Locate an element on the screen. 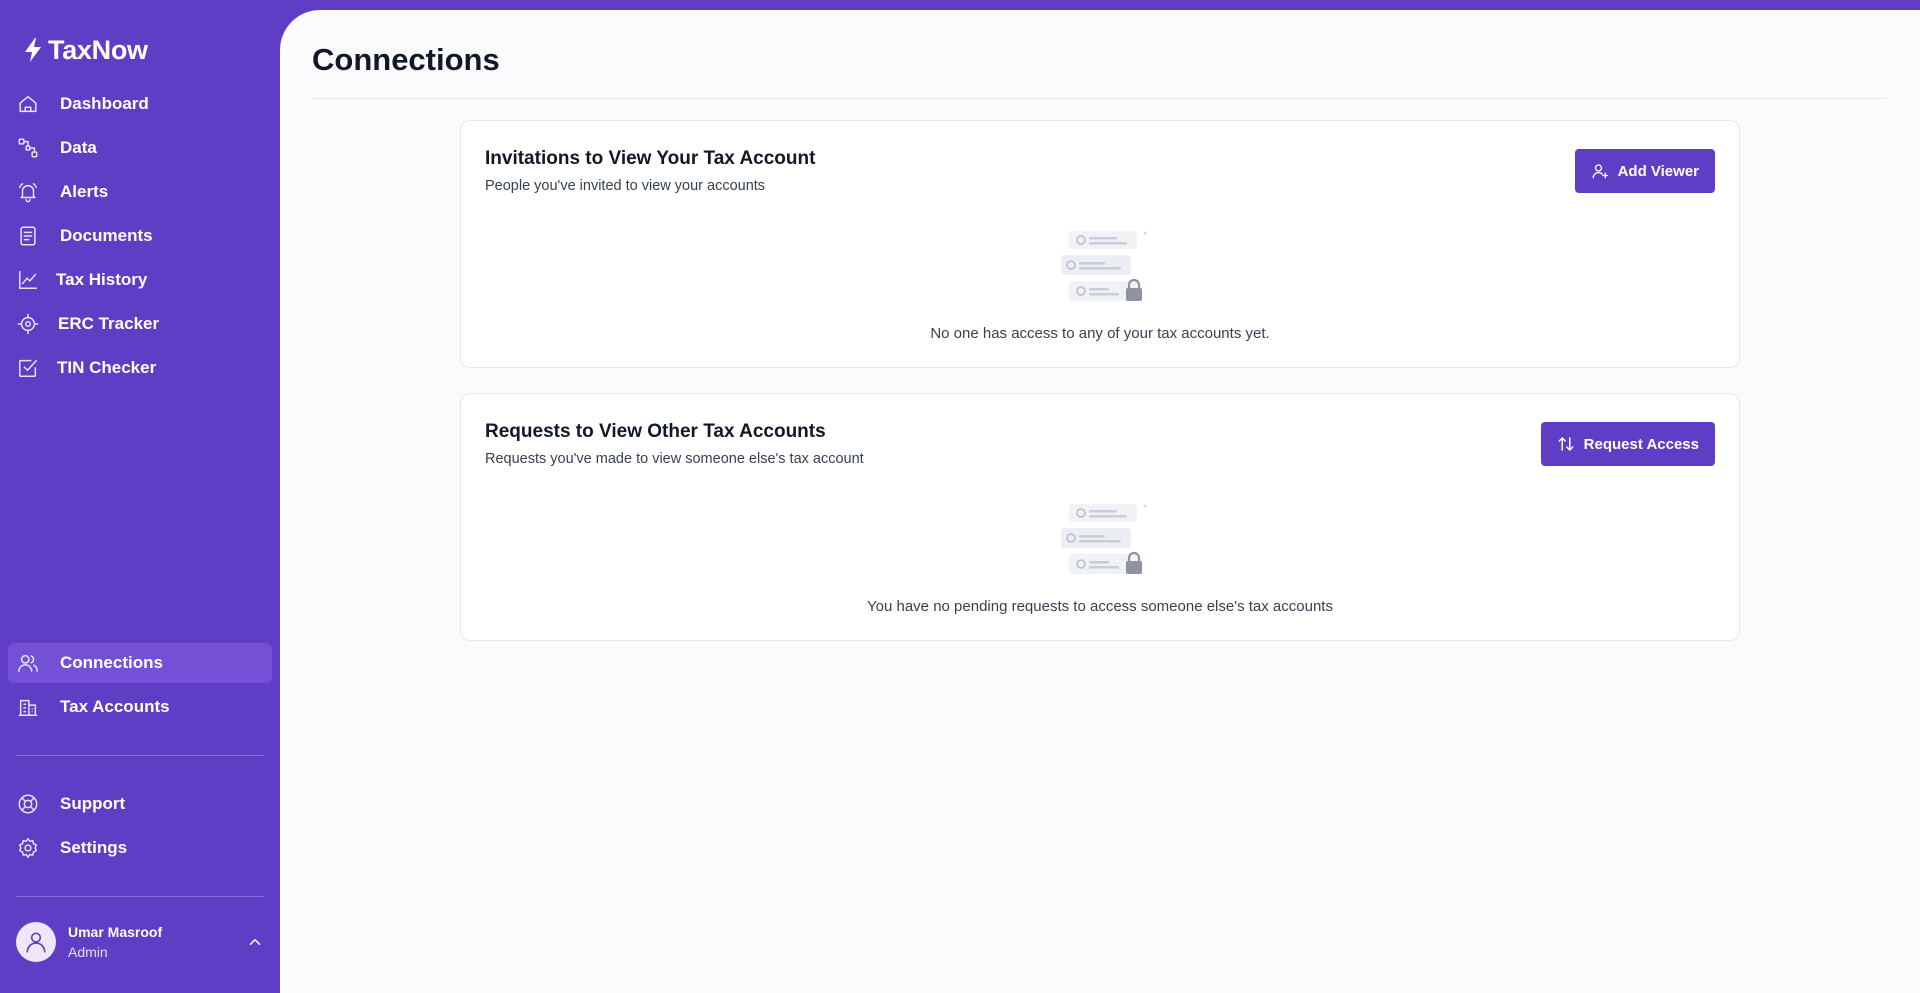 This screenshot has width=1920, height=993. buildings-icon is located at coordinates (28, 707).